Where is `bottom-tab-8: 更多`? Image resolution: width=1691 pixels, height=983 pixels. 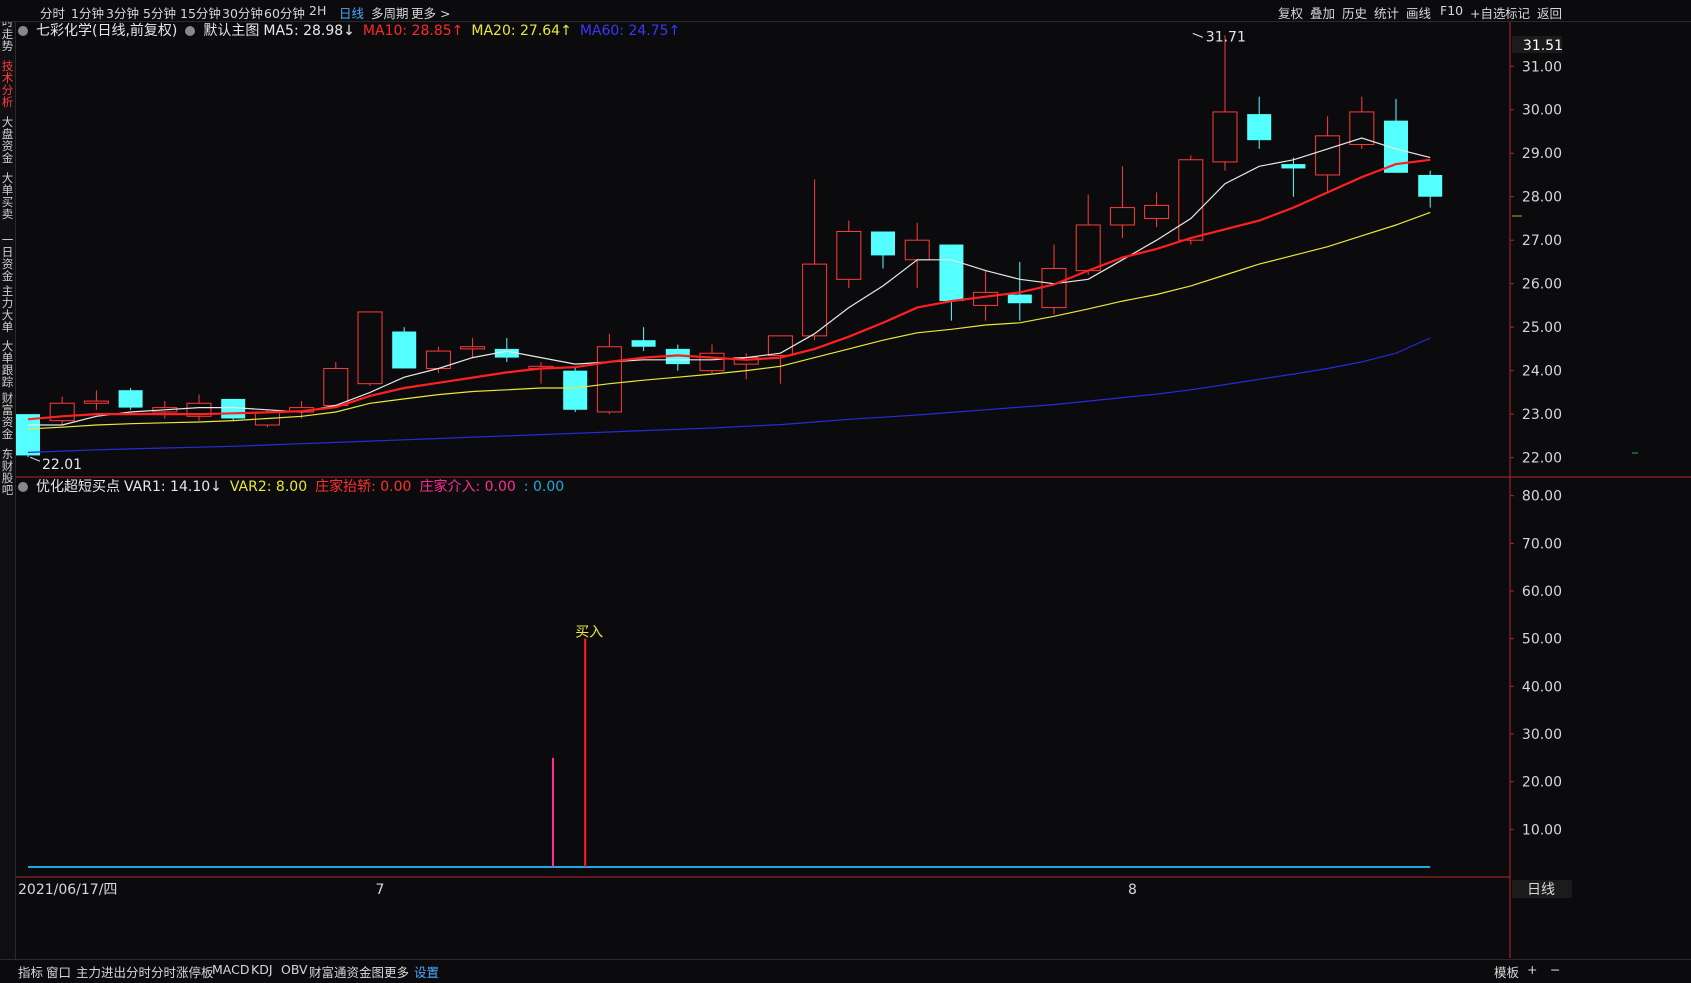 bottom-tab-8: 更多 is located at coordinates (396, 971).